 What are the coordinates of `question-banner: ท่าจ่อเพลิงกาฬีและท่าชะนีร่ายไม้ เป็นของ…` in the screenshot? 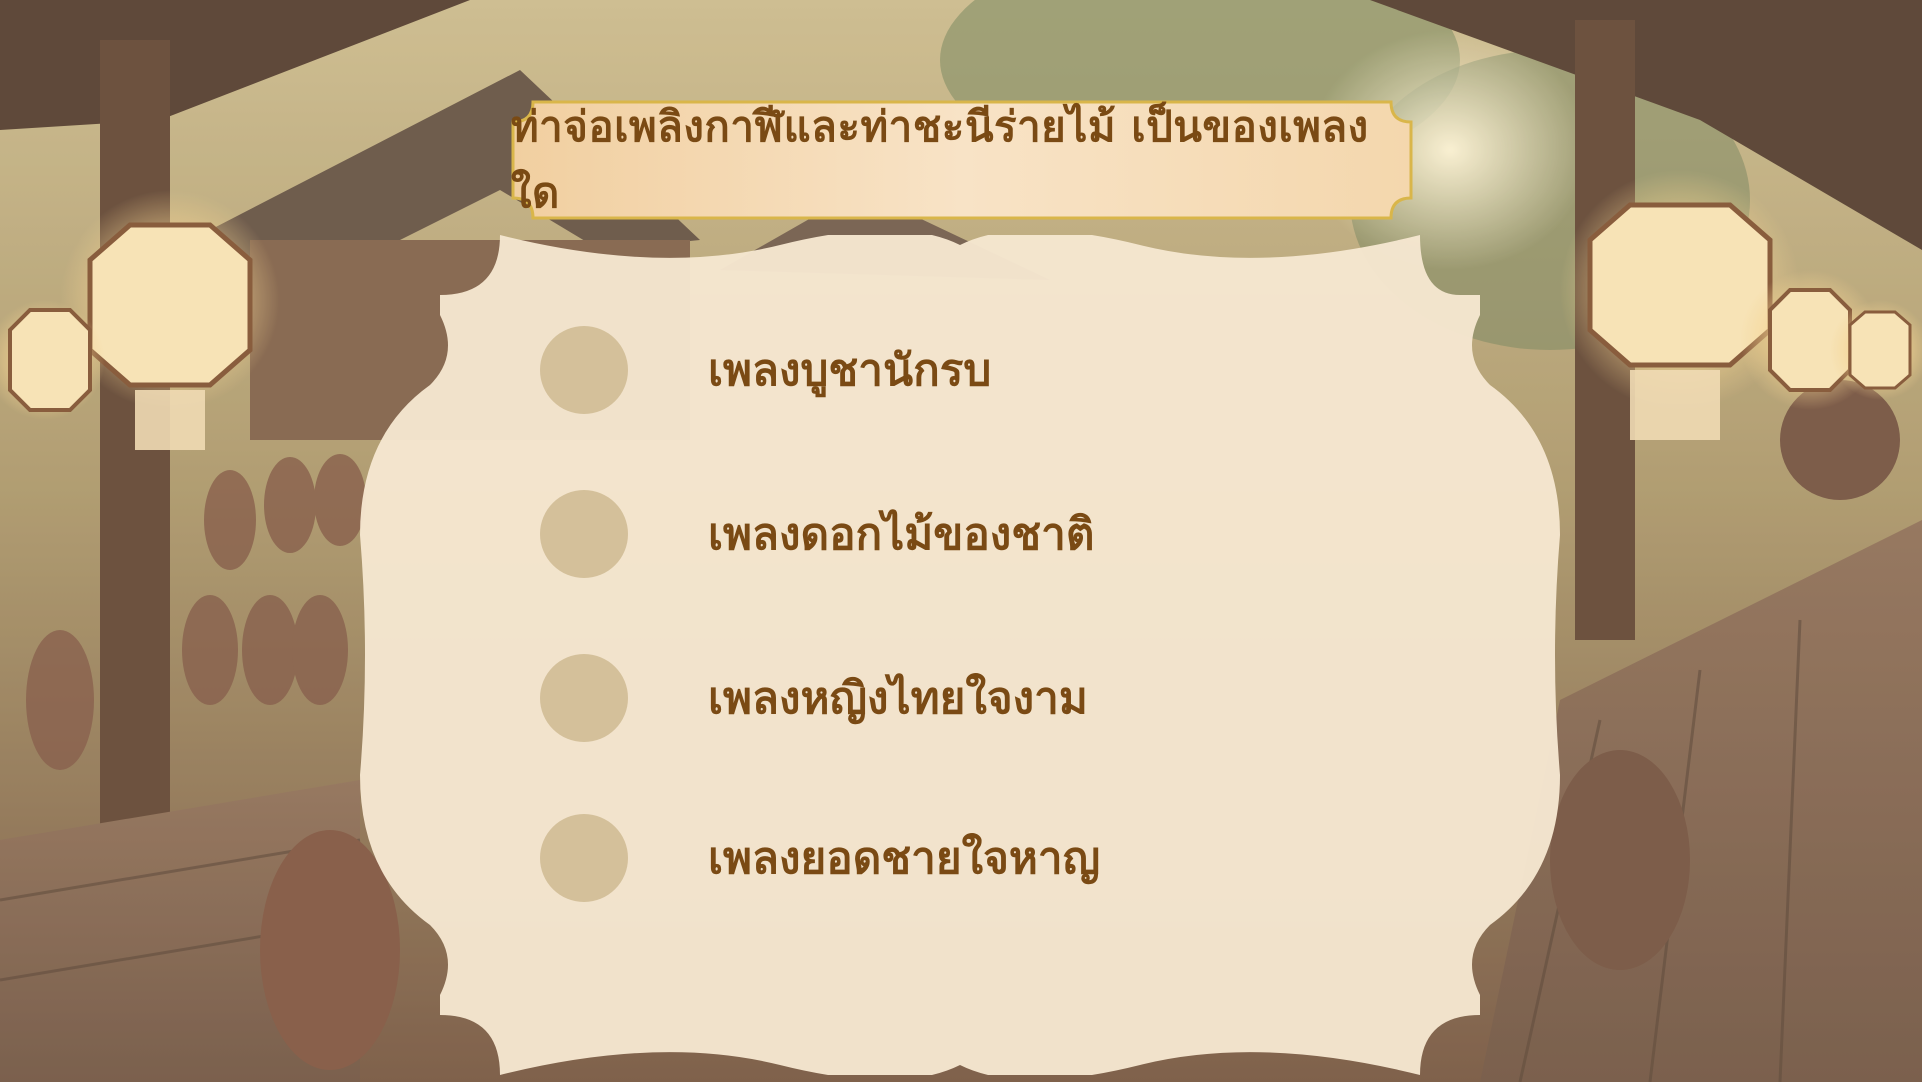 It's located at (962, 160).